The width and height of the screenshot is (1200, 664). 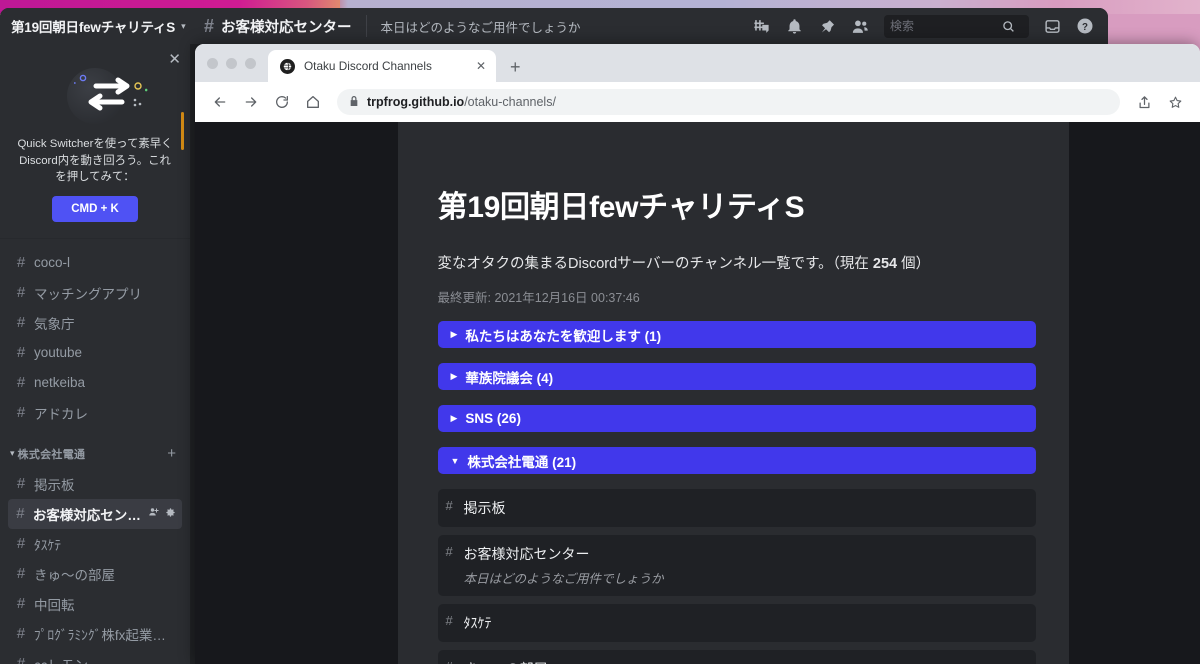 What do you see at coordinates (794, 26) in the screenshot?
I see `notifications-bell-icon` at bounding box center [794, 26].